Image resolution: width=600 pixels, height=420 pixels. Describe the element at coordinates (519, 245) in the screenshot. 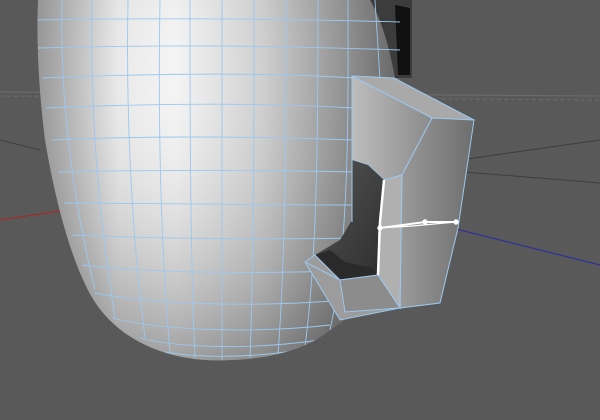

I see `z-axis-line` at that location.